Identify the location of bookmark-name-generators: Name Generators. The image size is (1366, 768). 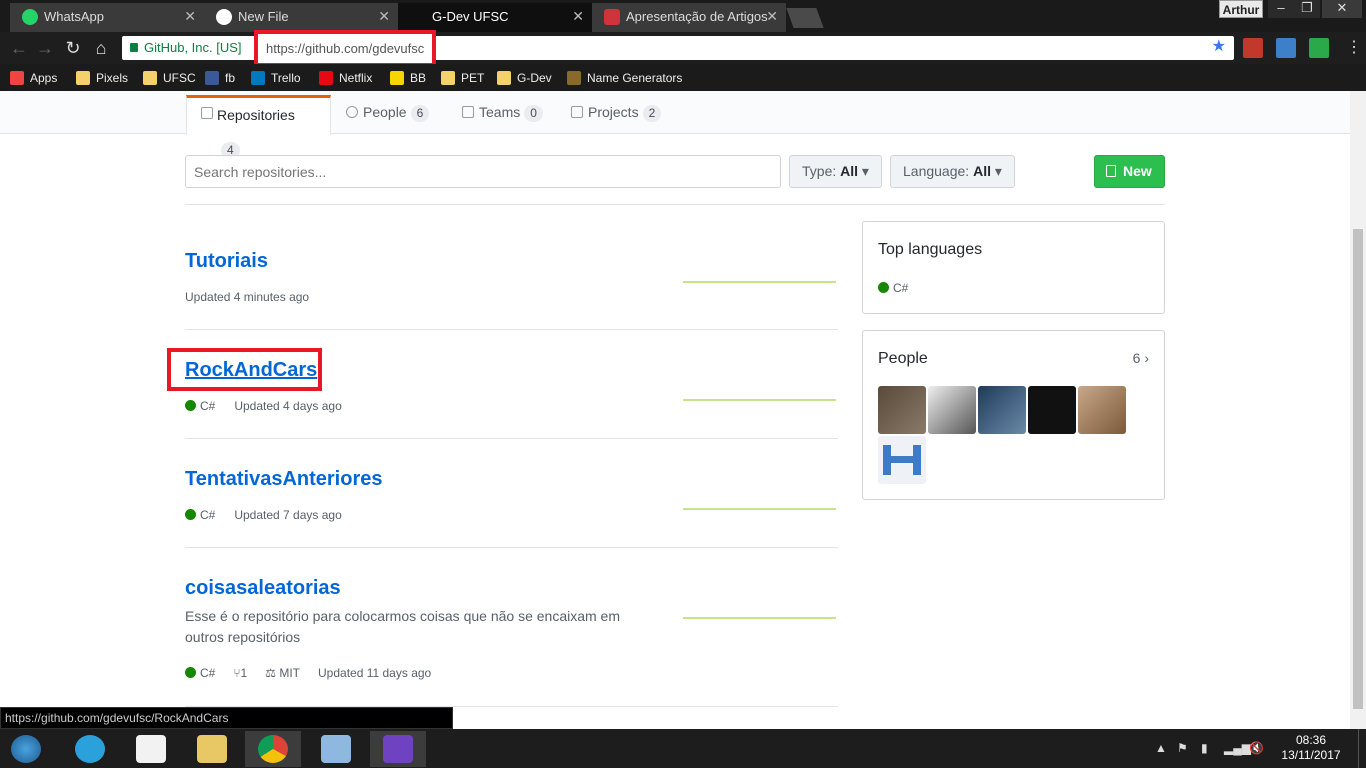
(624, 78).